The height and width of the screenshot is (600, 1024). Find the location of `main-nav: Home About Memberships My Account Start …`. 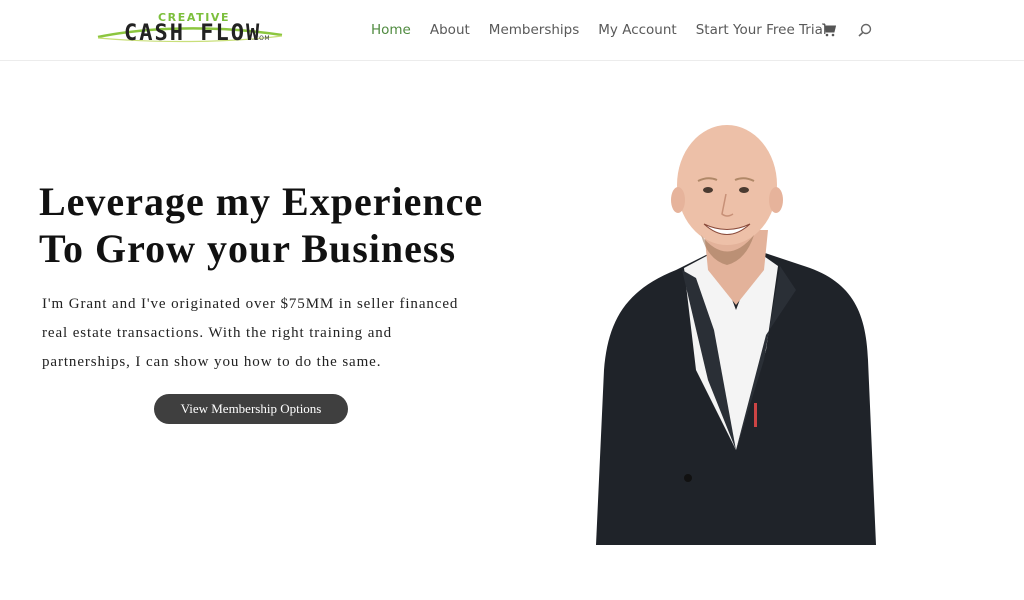

main-nav: Home About Memberships My Account Start … is located at coordinates (608, 30).